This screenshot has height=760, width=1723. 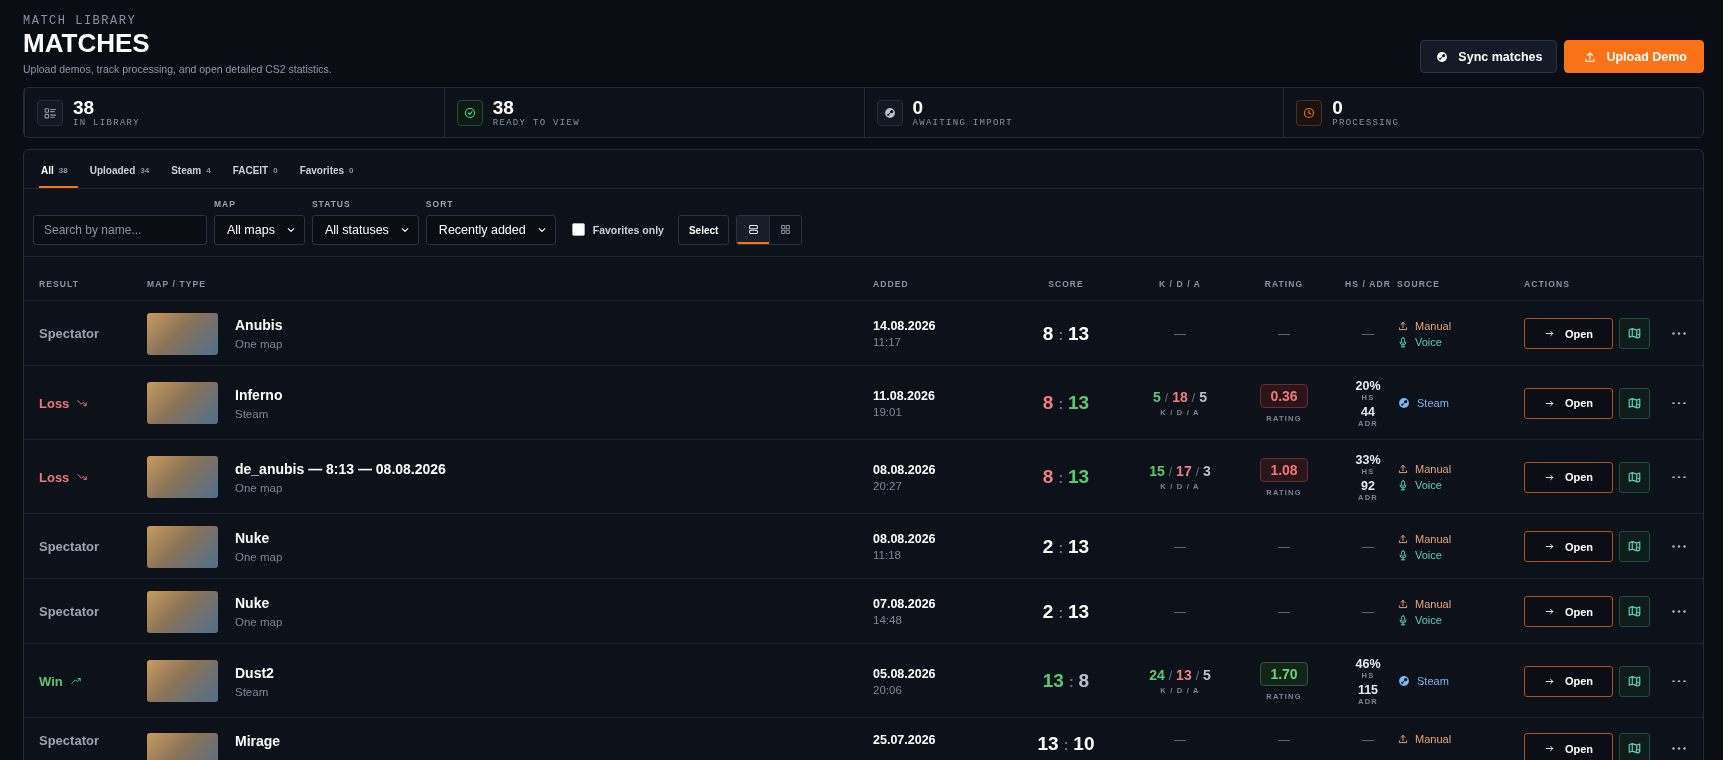 I want to click on filter-tab: Favorites 0, so click(x=330, y=169).